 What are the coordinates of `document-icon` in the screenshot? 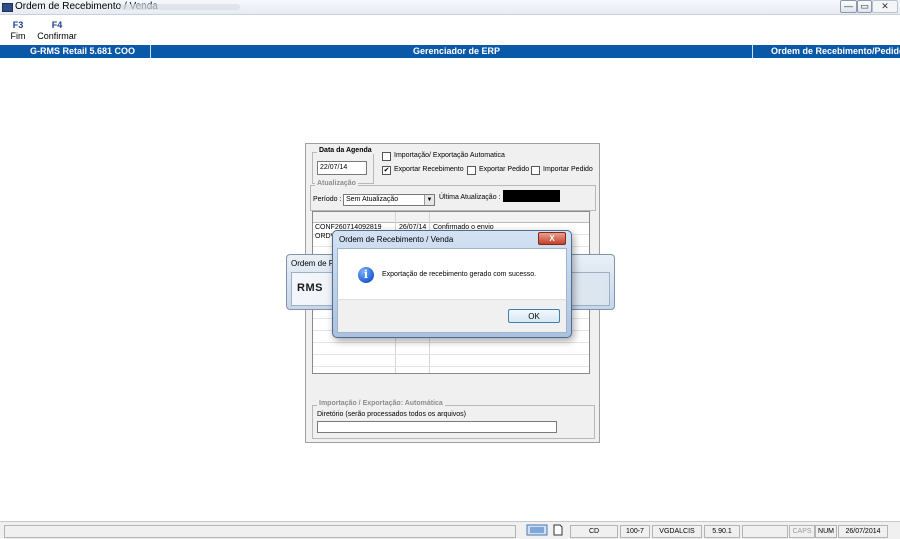 It's located at (558, 530).